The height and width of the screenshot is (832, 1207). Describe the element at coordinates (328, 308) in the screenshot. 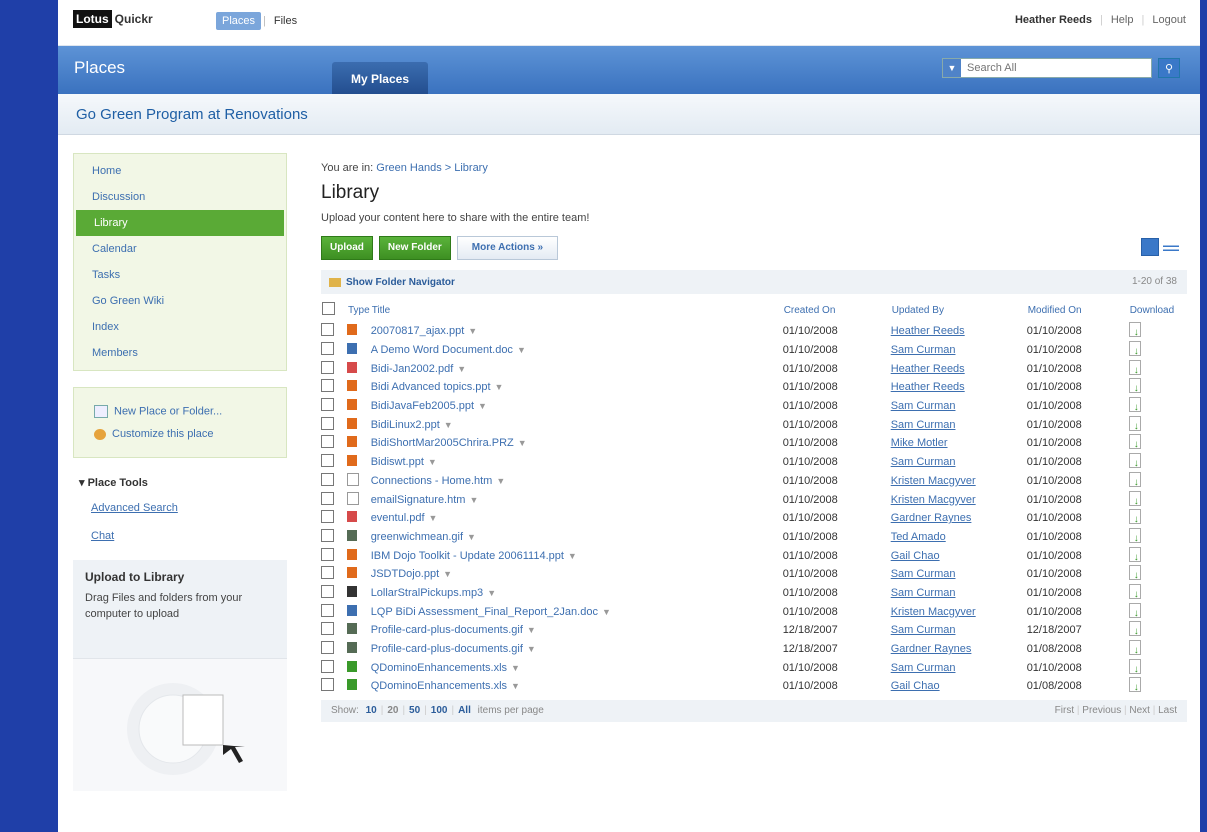

I see `select-all-checkbox` at that location.